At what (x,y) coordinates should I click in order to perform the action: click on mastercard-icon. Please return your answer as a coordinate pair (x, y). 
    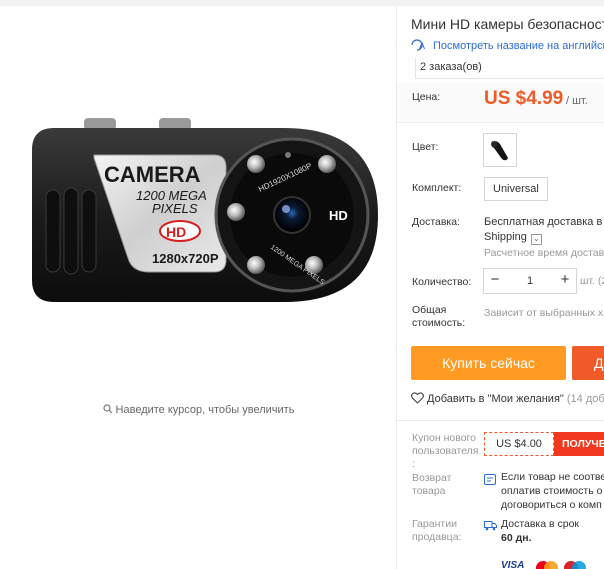
    Looking at the image, I should click on (547, 564).